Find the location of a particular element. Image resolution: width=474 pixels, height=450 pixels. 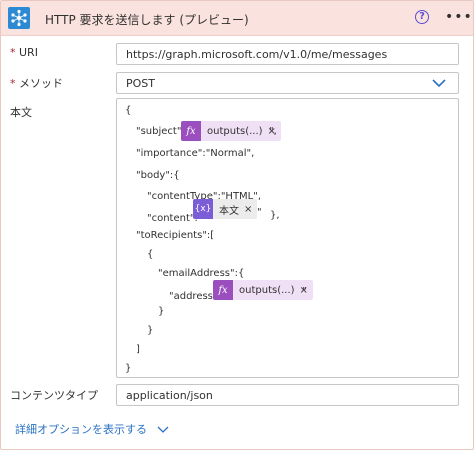

json-inner-open: { is located at coordinates (150, 254).